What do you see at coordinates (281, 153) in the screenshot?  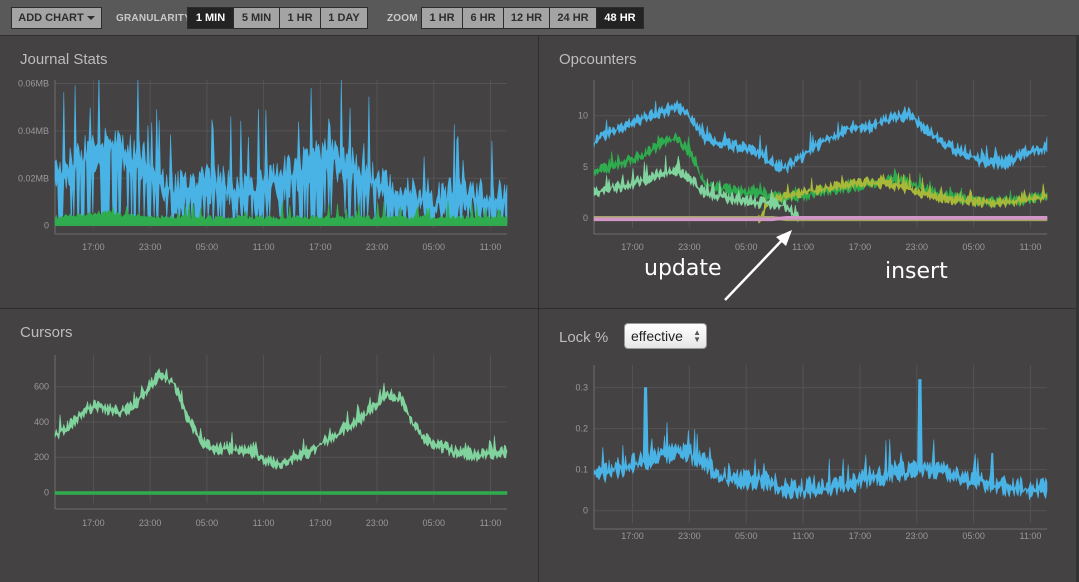 I see `series-journal-blue` at bounding box center [281, 153].